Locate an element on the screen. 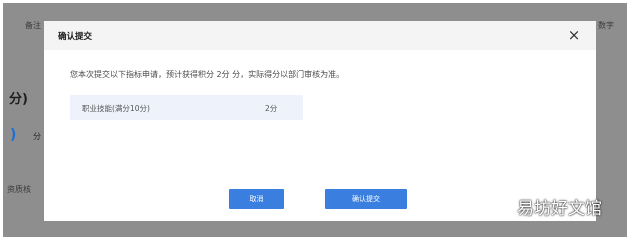 The width and height of the screenshot is (632, 241). summary-label: 职业技能(满分10分) is located at coordinates (116, 108).